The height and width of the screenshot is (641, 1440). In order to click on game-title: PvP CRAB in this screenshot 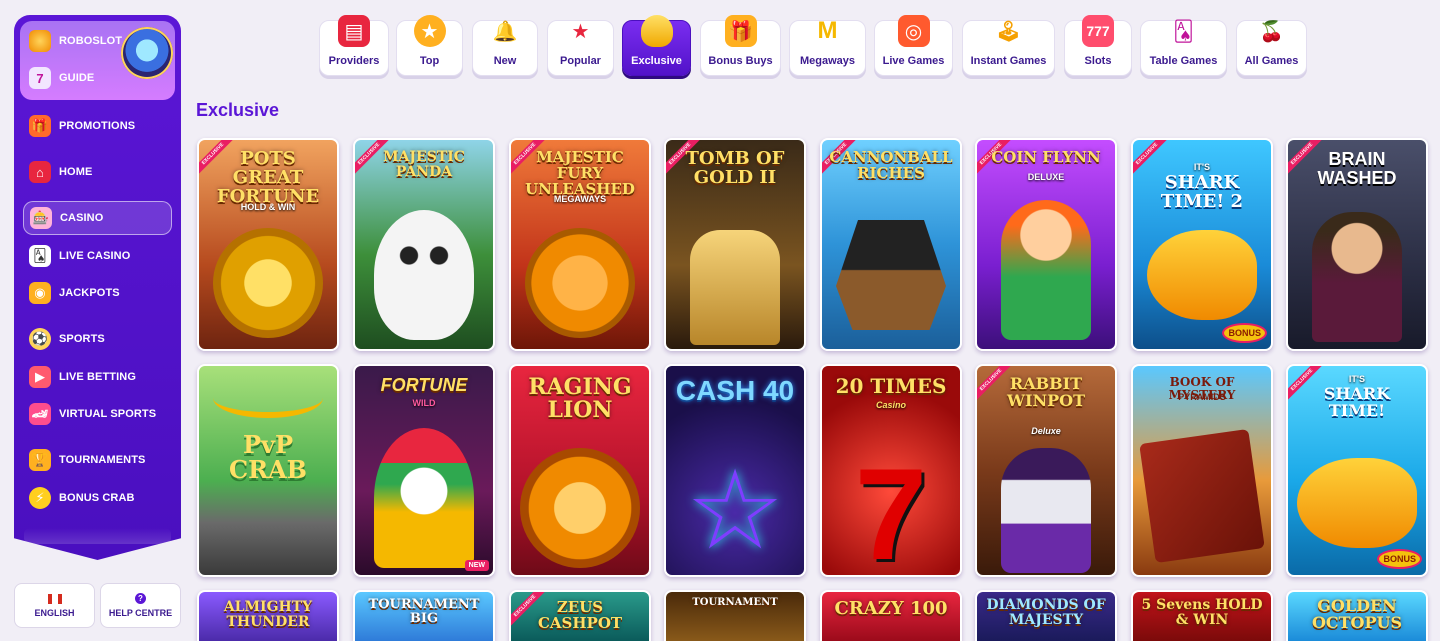, I will do `click(268, 457)`.